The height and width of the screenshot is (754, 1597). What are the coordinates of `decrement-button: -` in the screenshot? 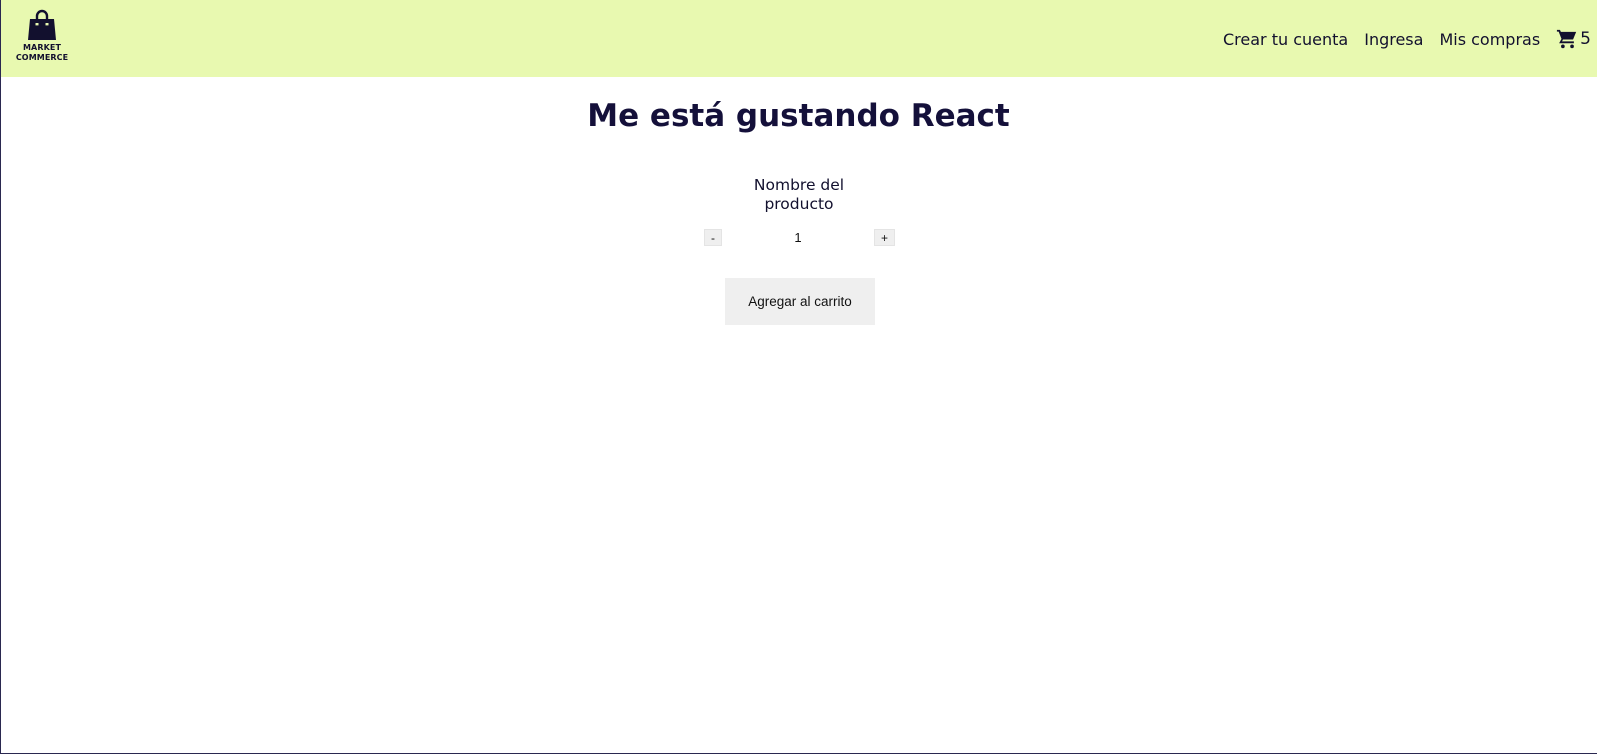 It's located at (713, 237).